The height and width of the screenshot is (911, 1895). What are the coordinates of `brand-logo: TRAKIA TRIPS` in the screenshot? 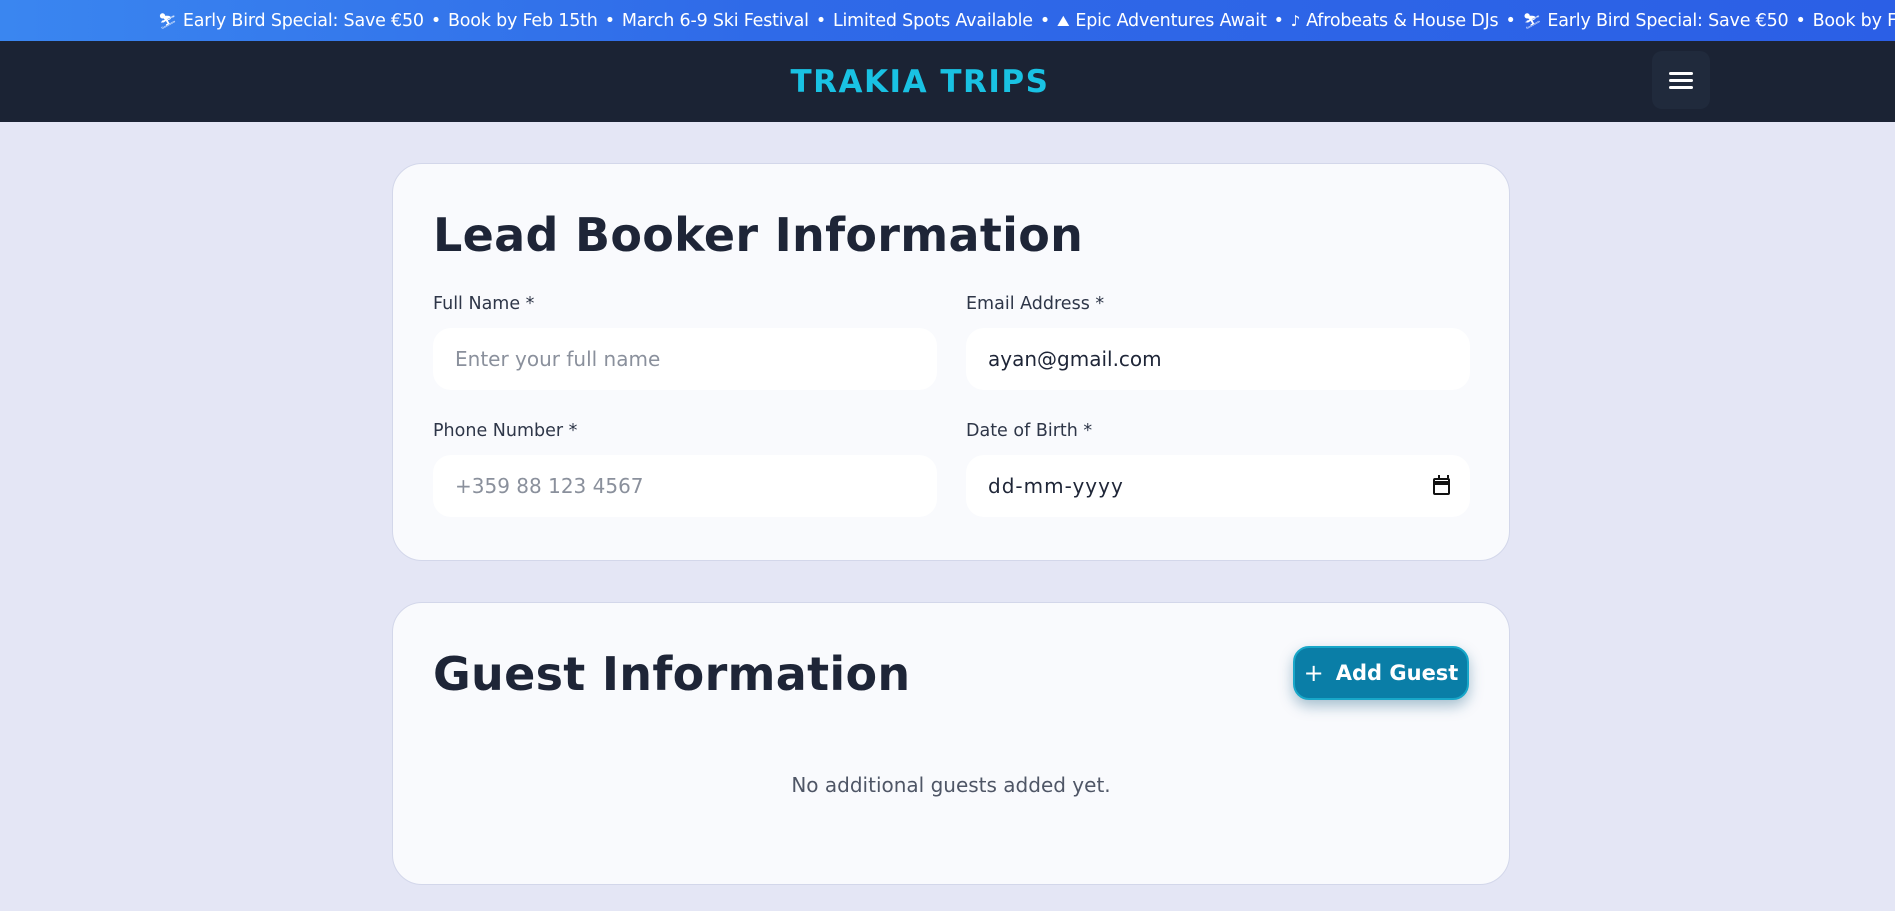 It's located at (920, 81).